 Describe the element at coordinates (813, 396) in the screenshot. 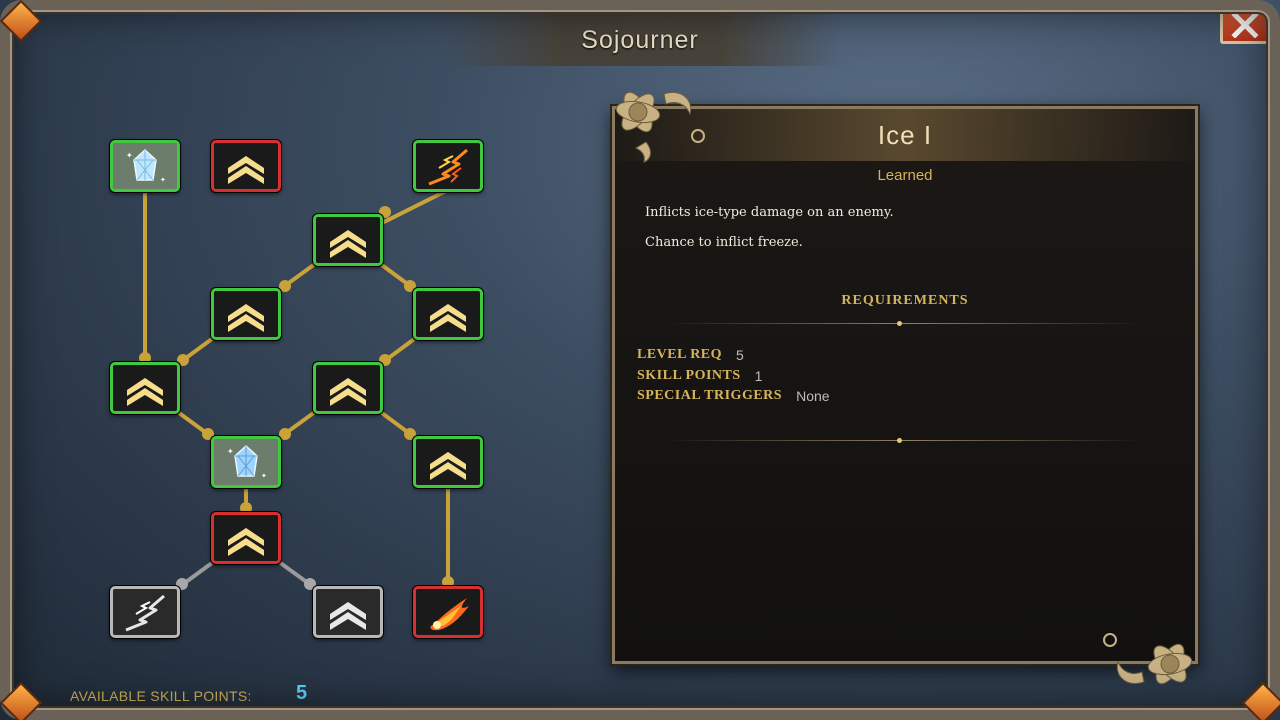

I see `requirement-value: None` at that location.